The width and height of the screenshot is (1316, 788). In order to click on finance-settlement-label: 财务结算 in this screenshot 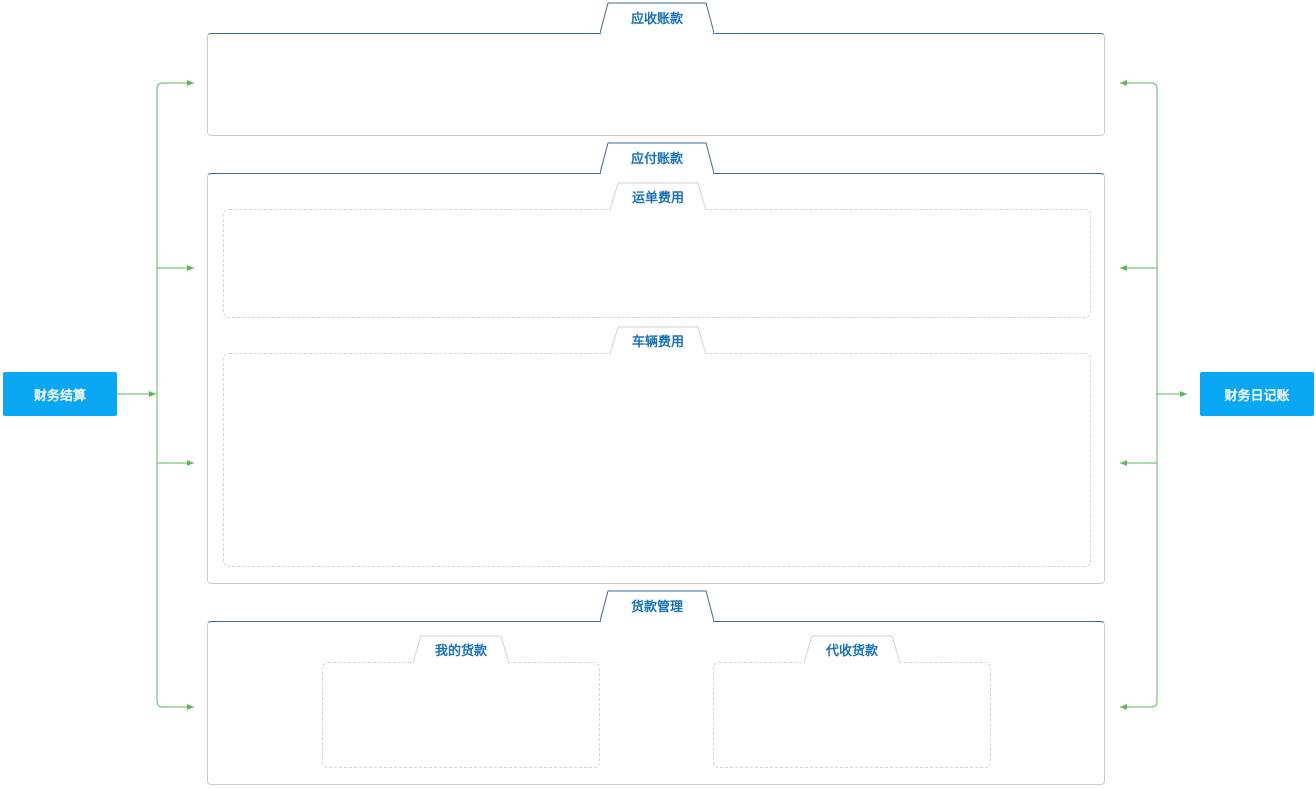, I will do `click(59, 396)`.